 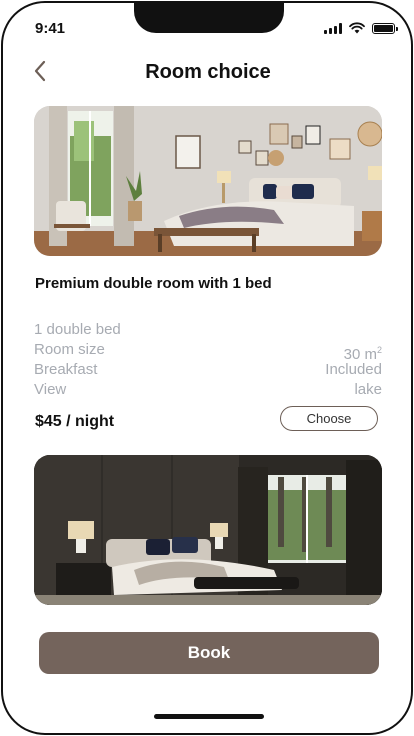 I want to click on wifi-icon, so click(x=357, y=28).